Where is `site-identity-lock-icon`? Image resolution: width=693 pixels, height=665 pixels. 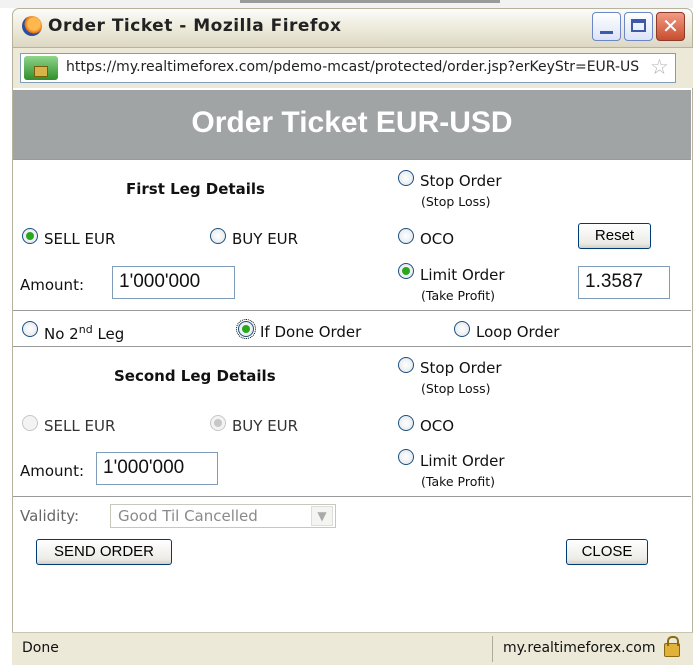
site-identity-lock-icon is located at coordinates (41, 68).